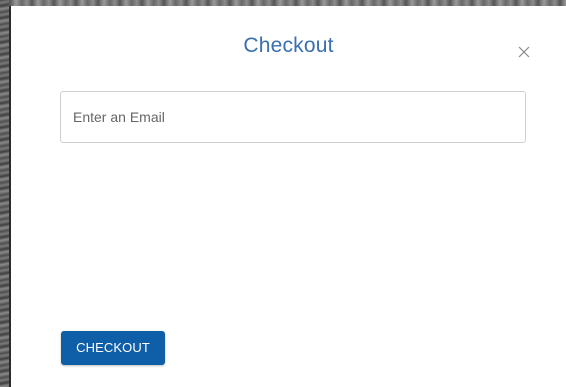 Image resolution: width=566 pixels, height=387 pixels. I want to click on map-backdrop-left, so click(4, 193).